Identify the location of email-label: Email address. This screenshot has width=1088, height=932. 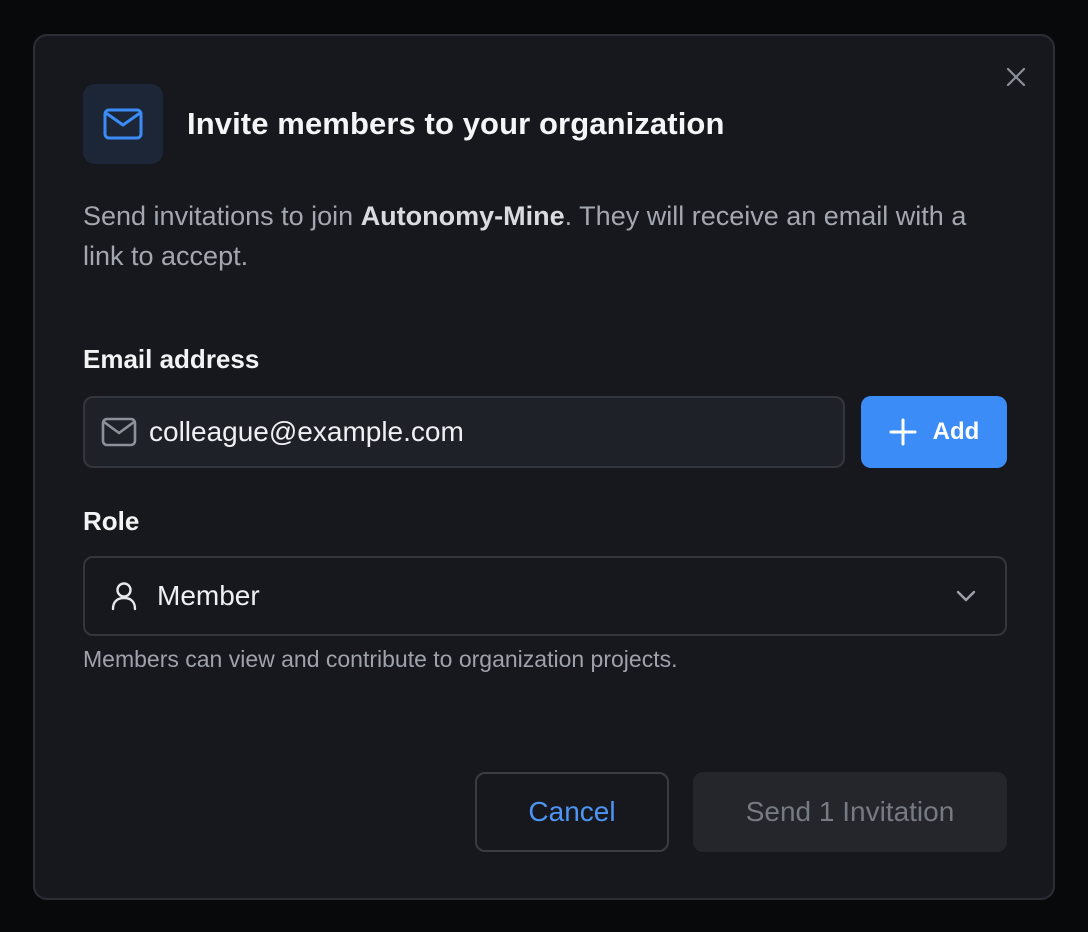
(171, 359).